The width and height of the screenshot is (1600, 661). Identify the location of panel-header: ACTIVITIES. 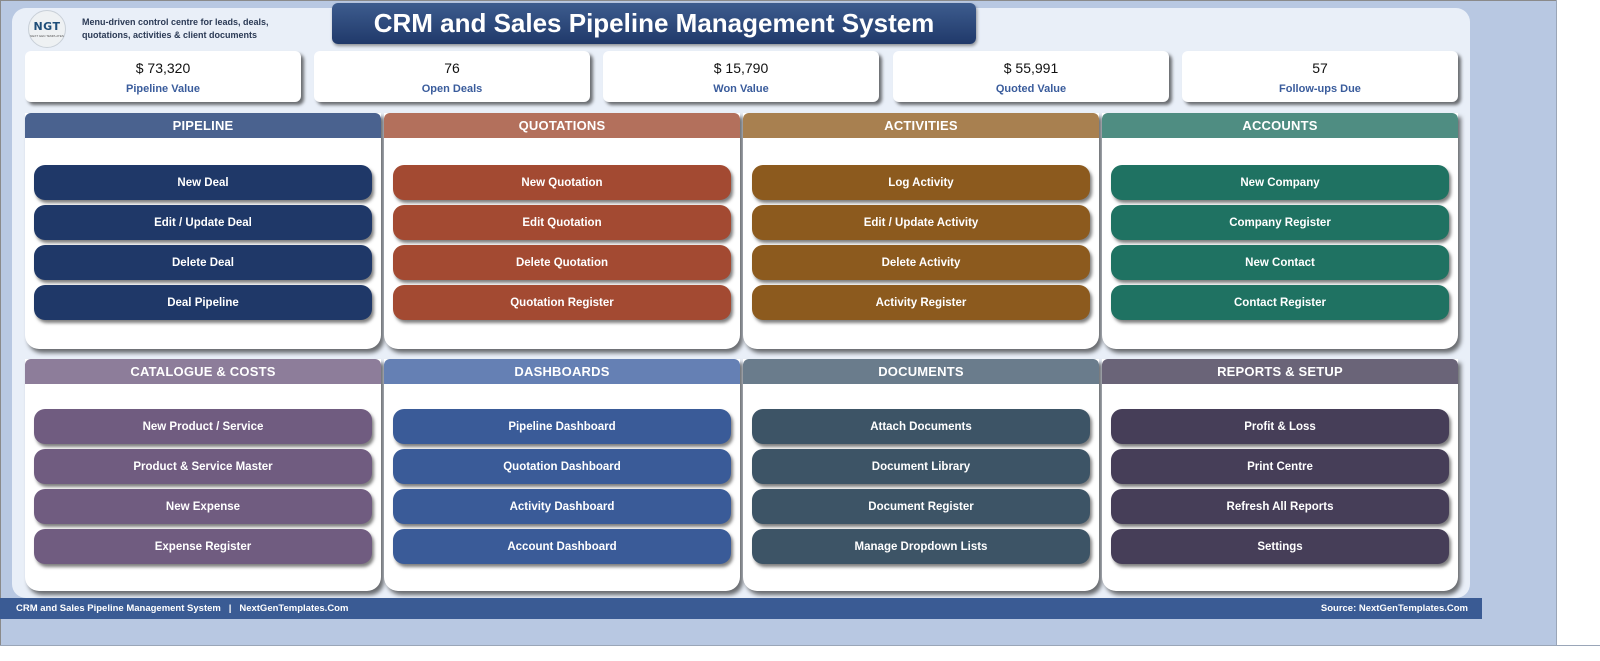
(921, 125).